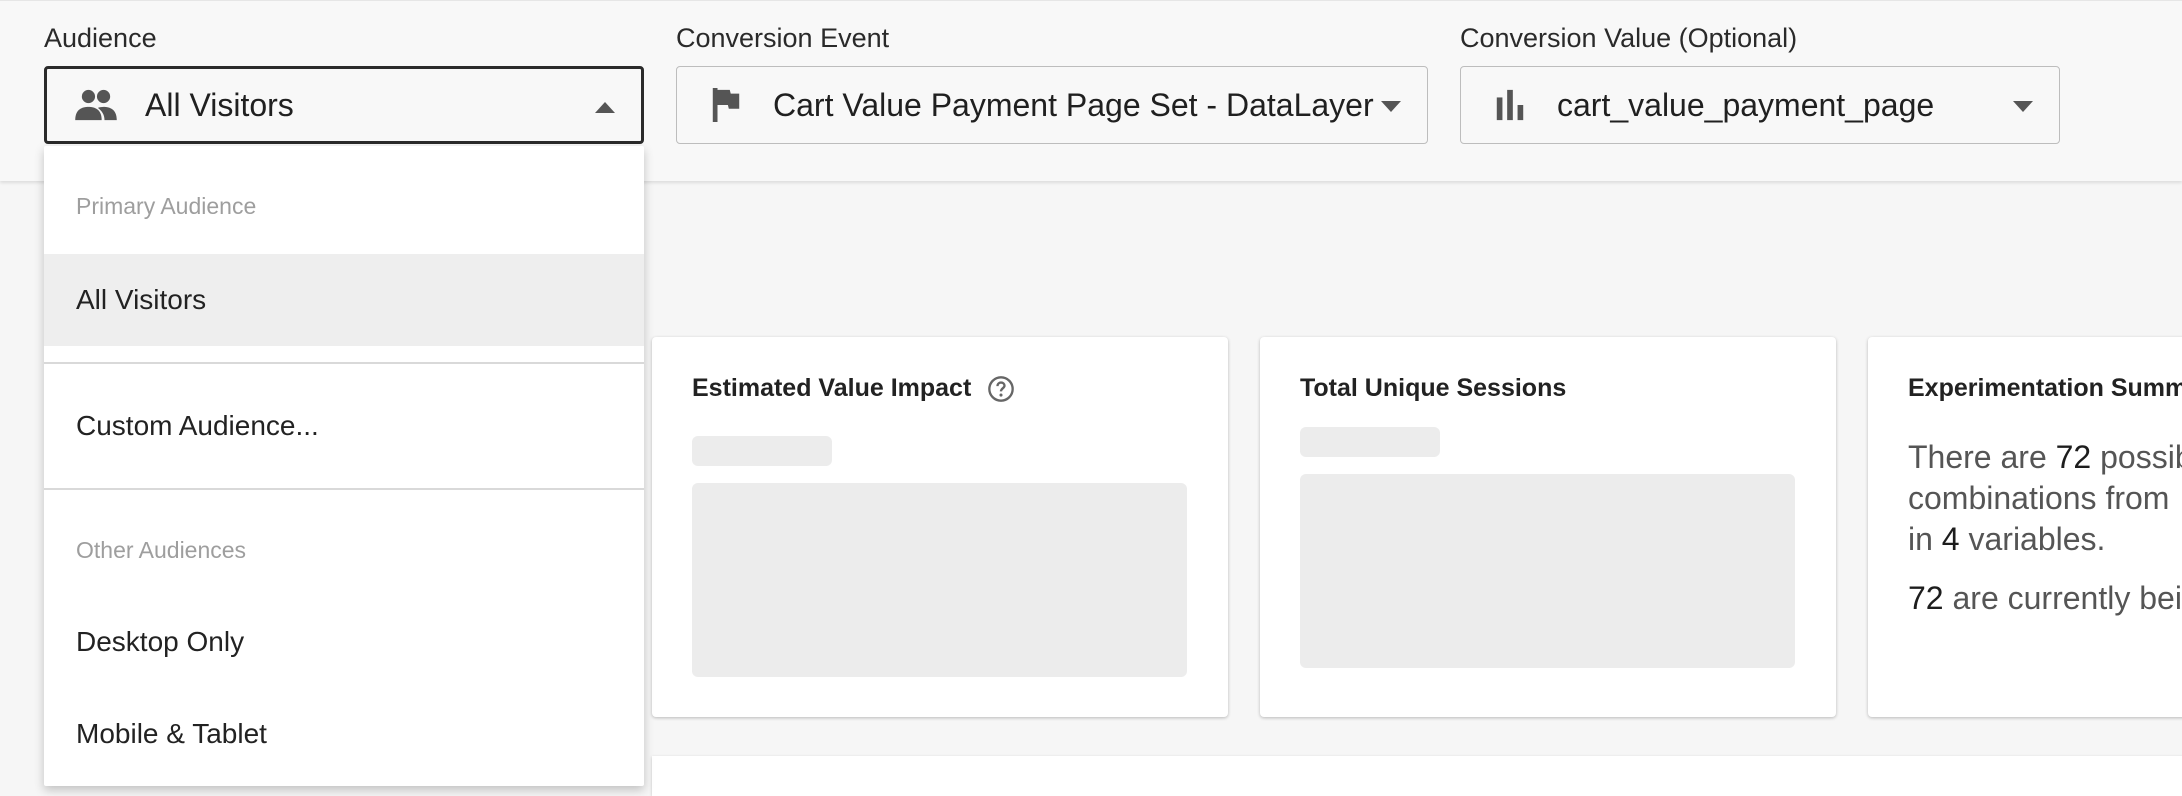 The height and width of the screenshot is (796, 2182). I want to click on audience-option-desktop: Desktop Only, so click(344, 642).